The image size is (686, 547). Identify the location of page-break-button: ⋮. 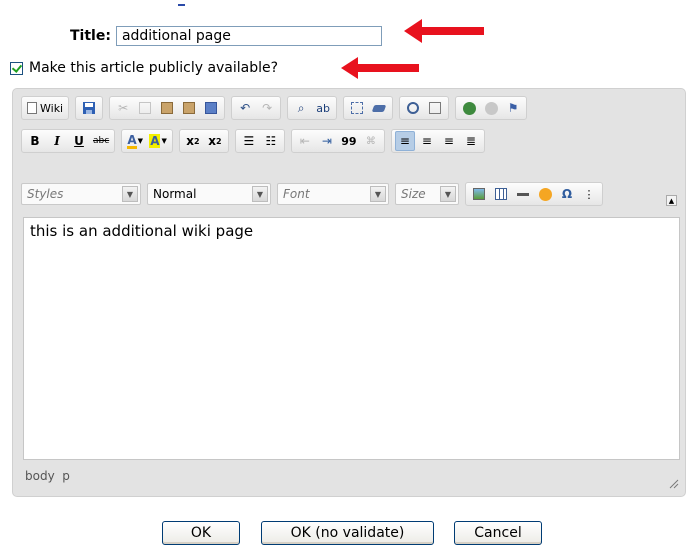
(589, 194).